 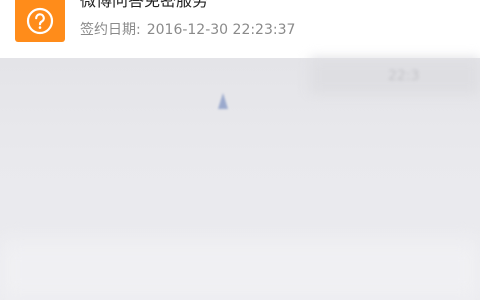 I want to click on service-icon, so click(x=40, y=21).